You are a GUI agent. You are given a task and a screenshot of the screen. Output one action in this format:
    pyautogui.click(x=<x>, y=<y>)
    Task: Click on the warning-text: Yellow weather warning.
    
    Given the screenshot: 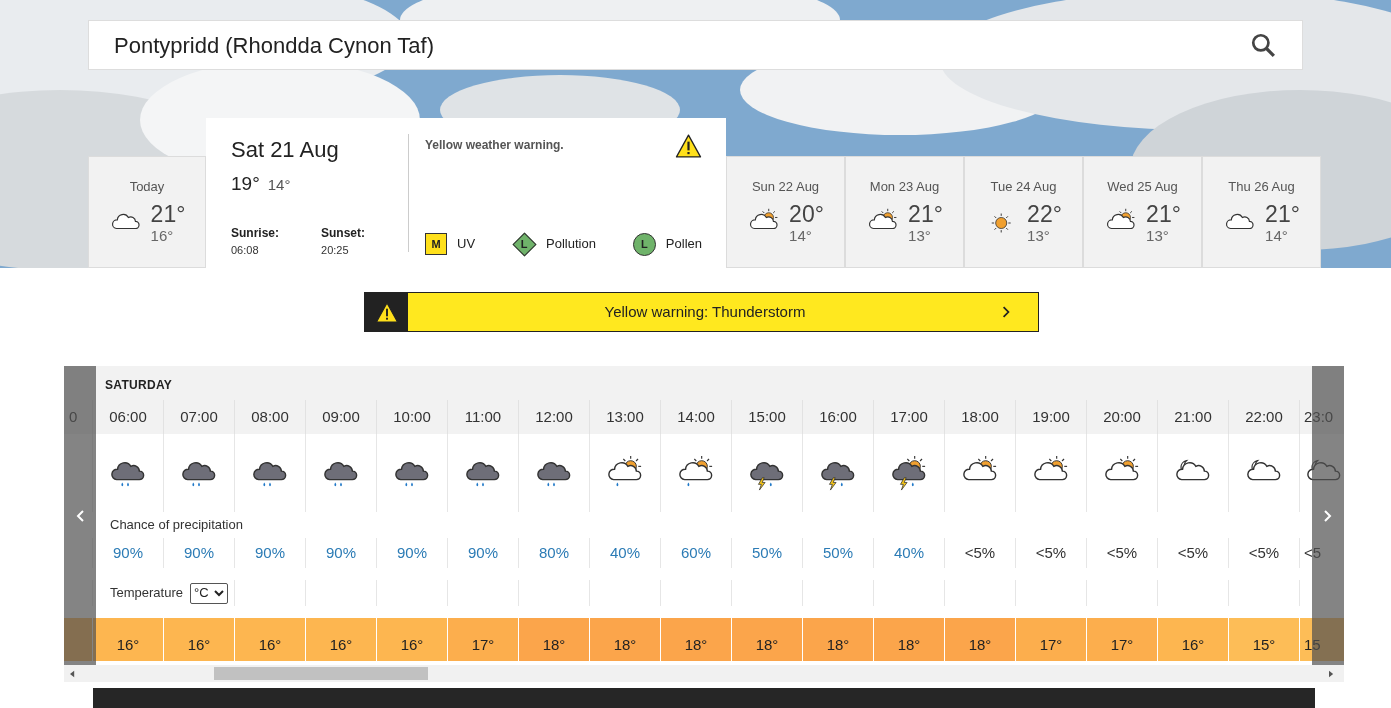 What is the action you would take?
    pyautogui.click(x=494, y=145)
    